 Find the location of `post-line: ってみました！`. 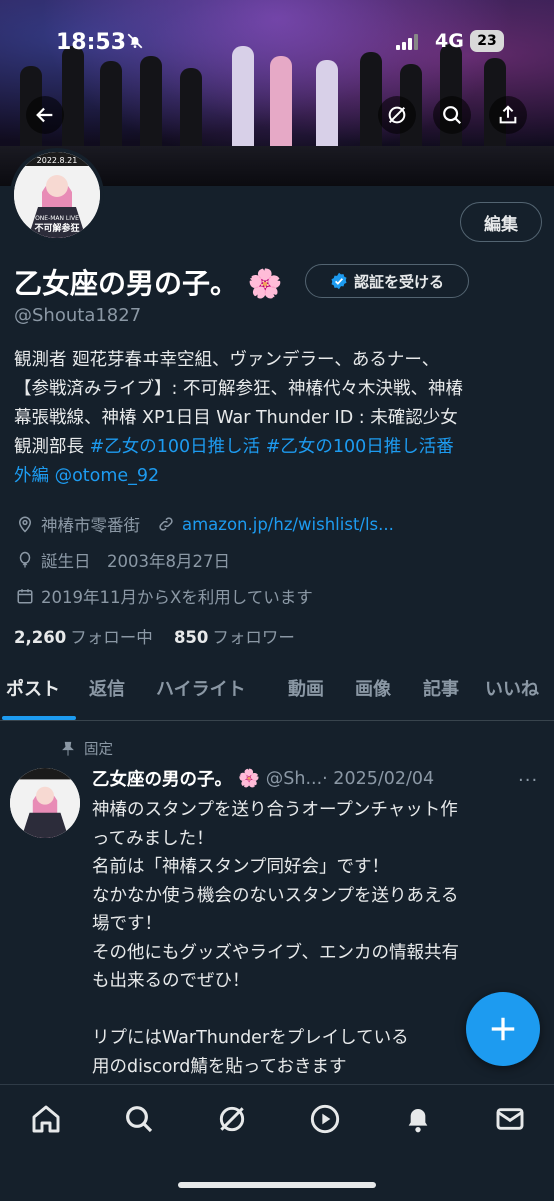

post-line: ってみました！ is located at coordinates (153, 838).